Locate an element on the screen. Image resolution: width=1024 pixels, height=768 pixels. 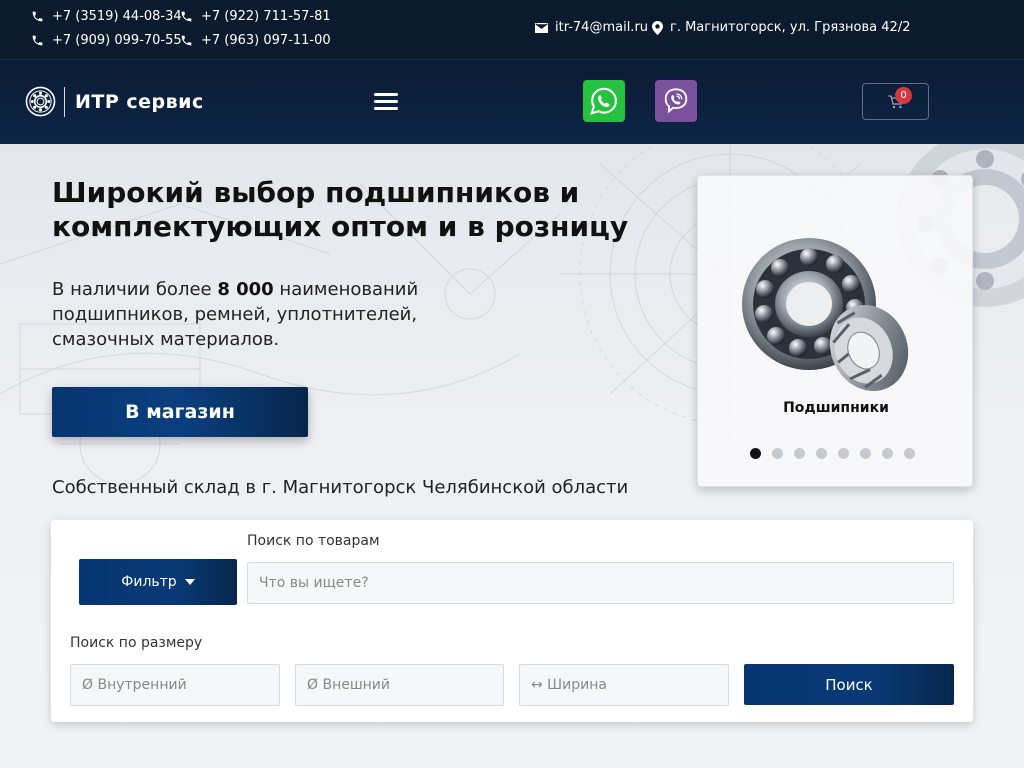
bearing-product-image is located at coordinates (825, 314).